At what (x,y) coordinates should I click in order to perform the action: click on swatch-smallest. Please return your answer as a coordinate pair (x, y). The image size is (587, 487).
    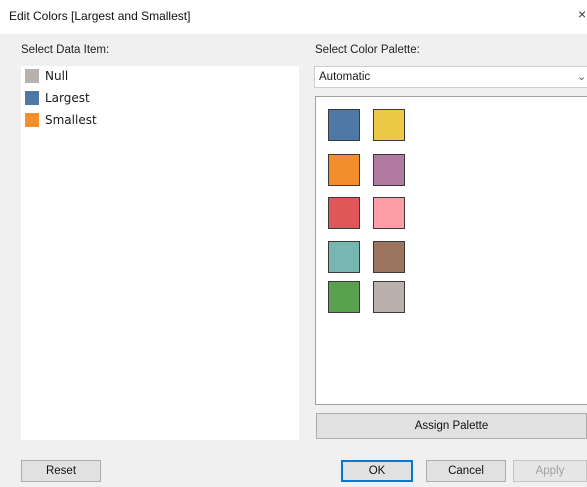
    Looking at the image, I should click on (32, 120).